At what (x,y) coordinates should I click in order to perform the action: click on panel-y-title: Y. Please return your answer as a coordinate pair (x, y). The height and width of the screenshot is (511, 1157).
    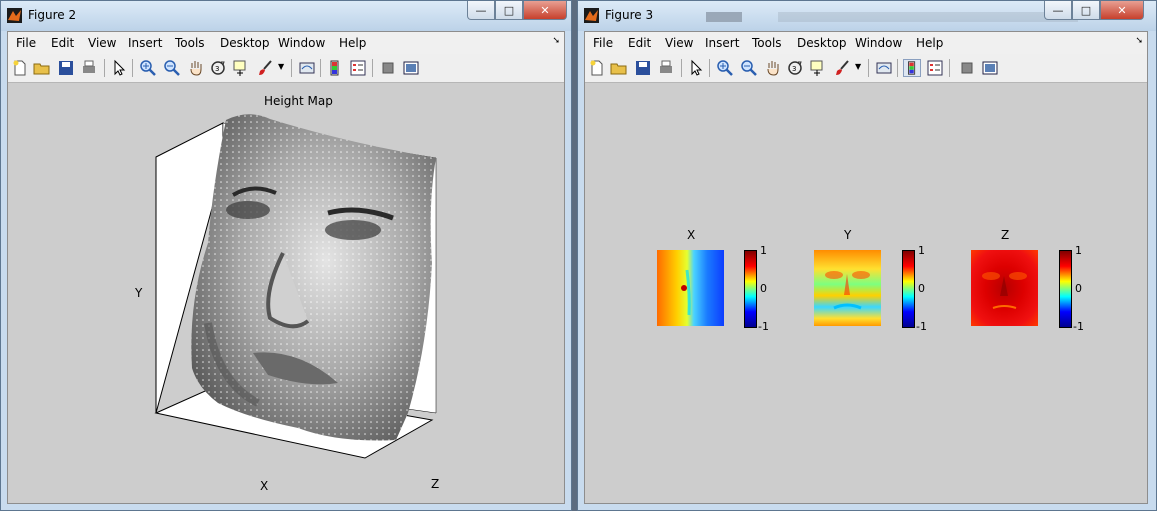
    Looking at the image, I should click on (848, 235).